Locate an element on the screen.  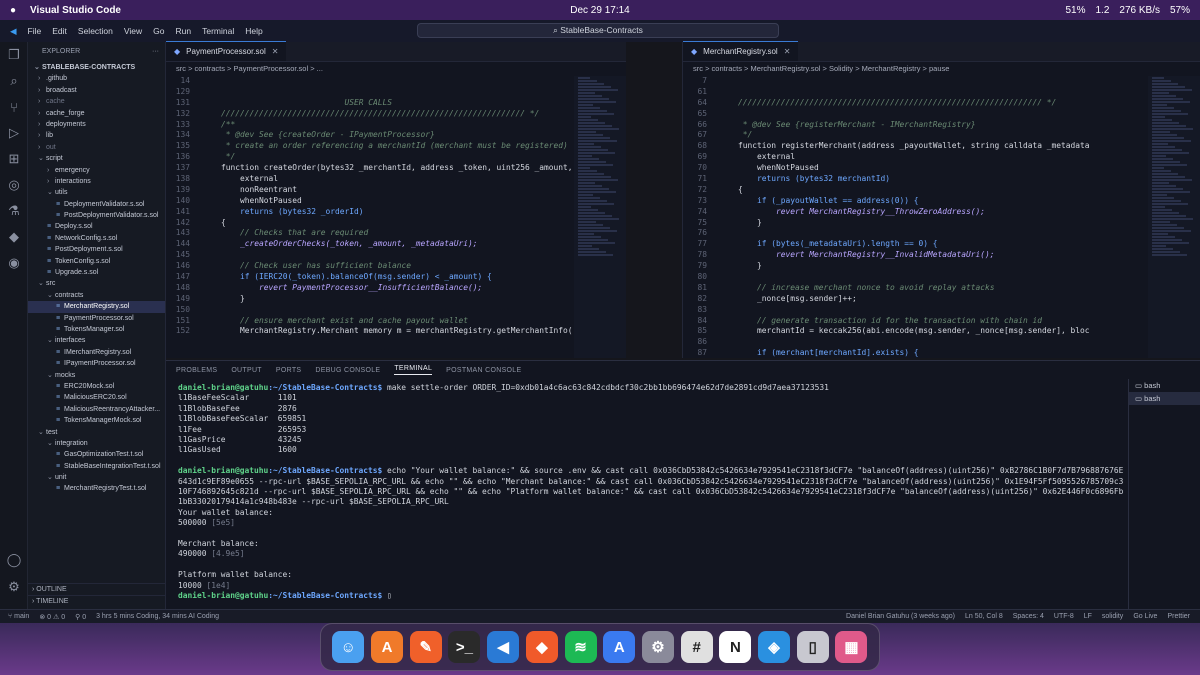
brave-icon: ◆ is located at coordinates (541, 647).